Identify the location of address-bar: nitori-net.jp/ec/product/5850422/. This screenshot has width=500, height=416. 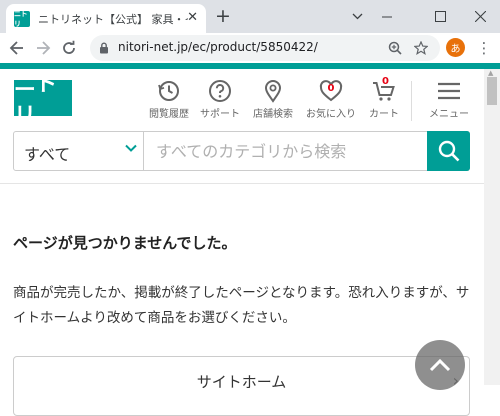
(265, 48).